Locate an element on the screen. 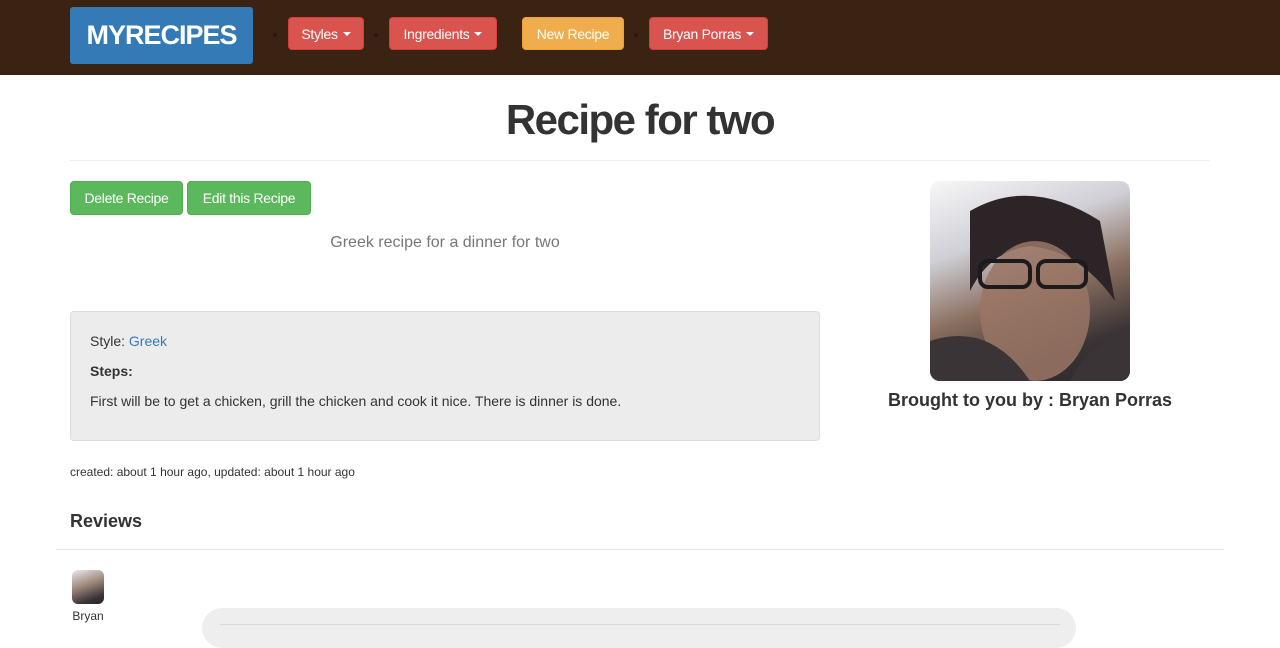 This screenshot has width=1280, height=648. styles-dropdown-button: Styles is located at coordinates (326, 33).